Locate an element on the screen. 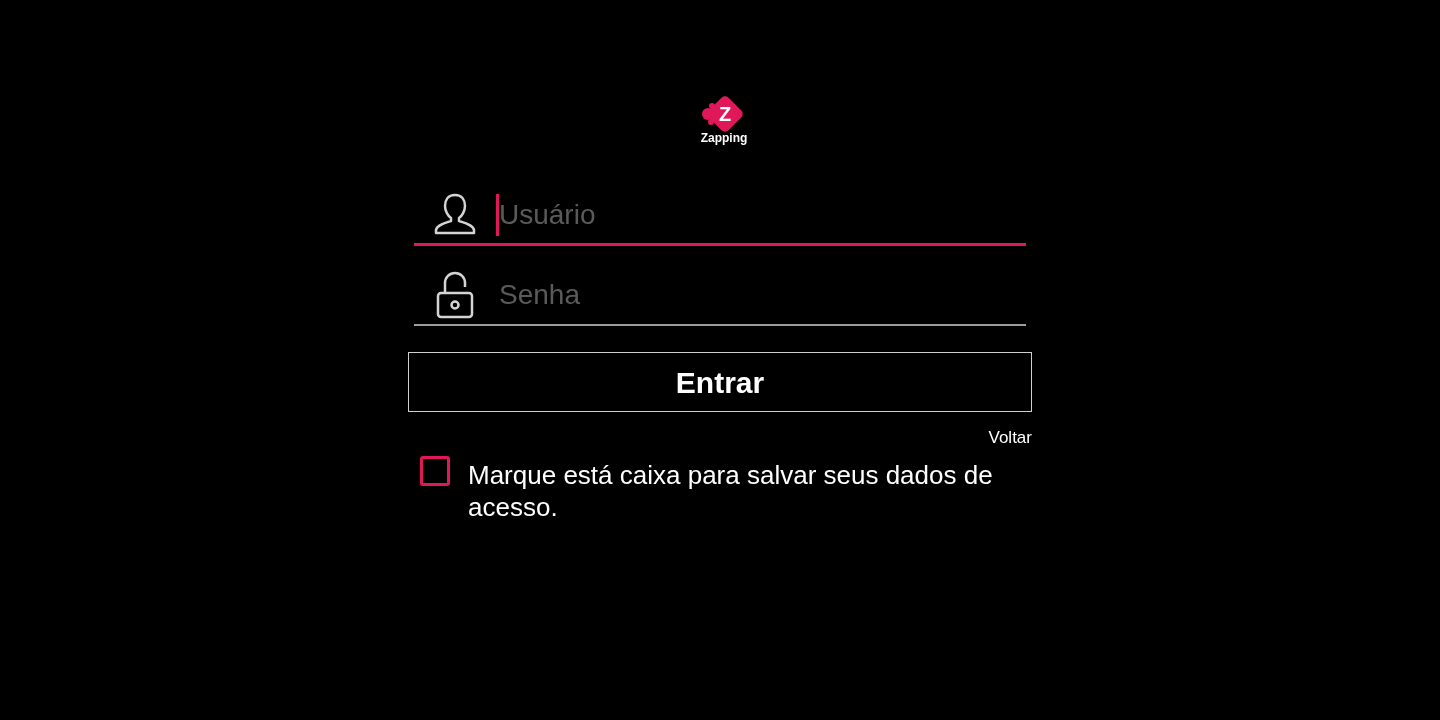  unlocked-padlock-icon is located at coordinates (455, 295).